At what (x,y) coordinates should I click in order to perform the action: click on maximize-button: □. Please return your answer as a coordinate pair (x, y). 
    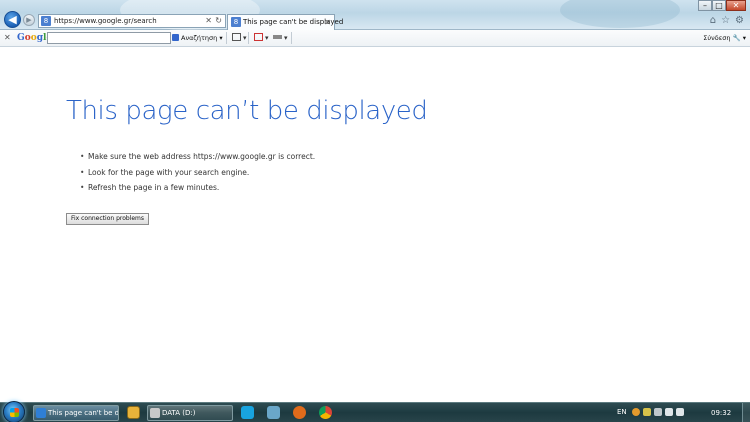
    Looking at the image, I should click on (719, 5).